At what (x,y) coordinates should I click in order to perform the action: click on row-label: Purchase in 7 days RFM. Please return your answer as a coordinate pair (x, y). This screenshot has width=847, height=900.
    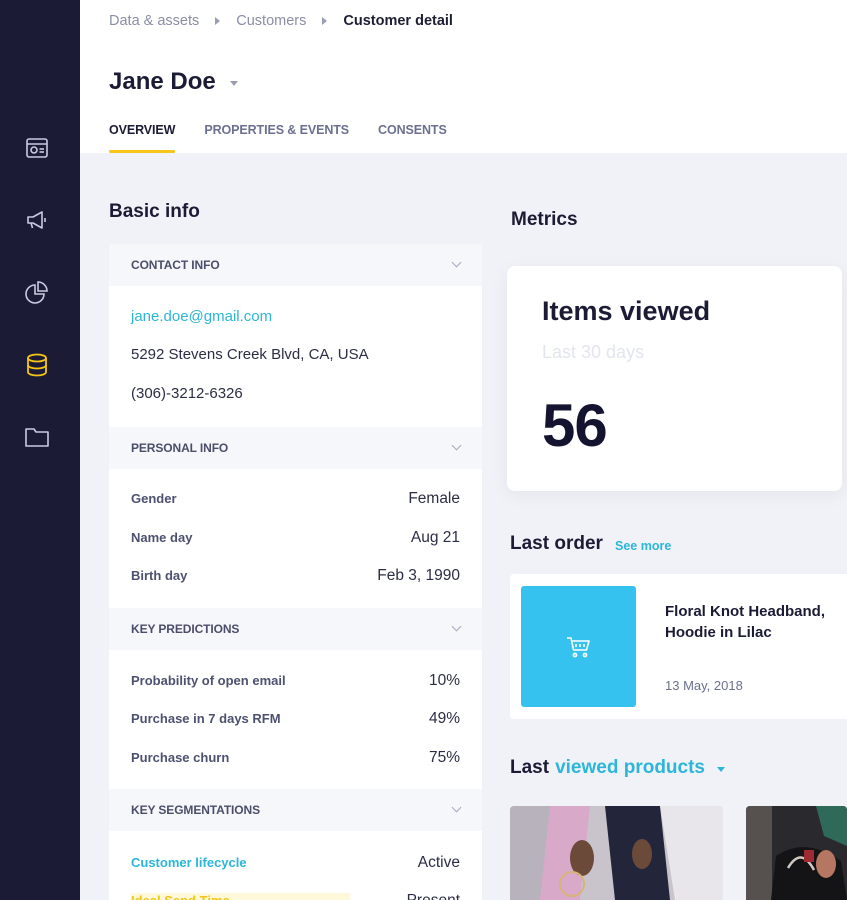
    Looking at the image, I should click on (206, 718).